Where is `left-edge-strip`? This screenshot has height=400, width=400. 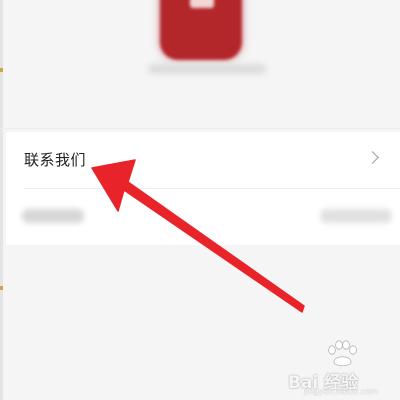
left-edge-strip is located at coordinates (1, 200).